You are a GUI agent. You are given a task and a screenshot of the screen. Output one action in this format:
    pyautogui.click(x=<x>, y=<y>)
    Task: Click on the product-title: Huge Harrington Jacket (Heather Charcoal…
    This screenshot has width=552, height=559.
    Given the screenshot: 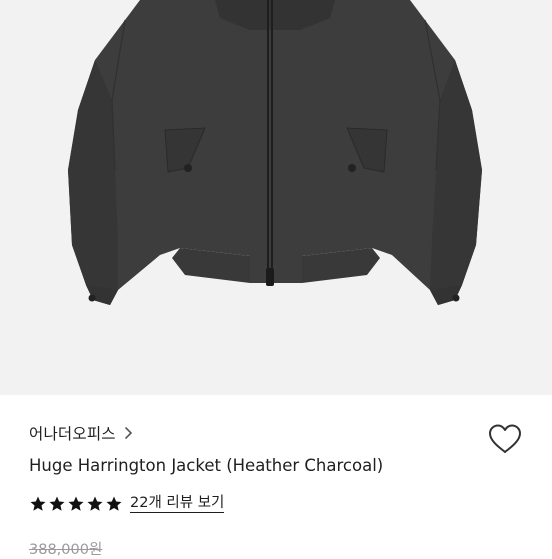 What is the action you would take?
    pyautogui.click(x=206, y=465)
    